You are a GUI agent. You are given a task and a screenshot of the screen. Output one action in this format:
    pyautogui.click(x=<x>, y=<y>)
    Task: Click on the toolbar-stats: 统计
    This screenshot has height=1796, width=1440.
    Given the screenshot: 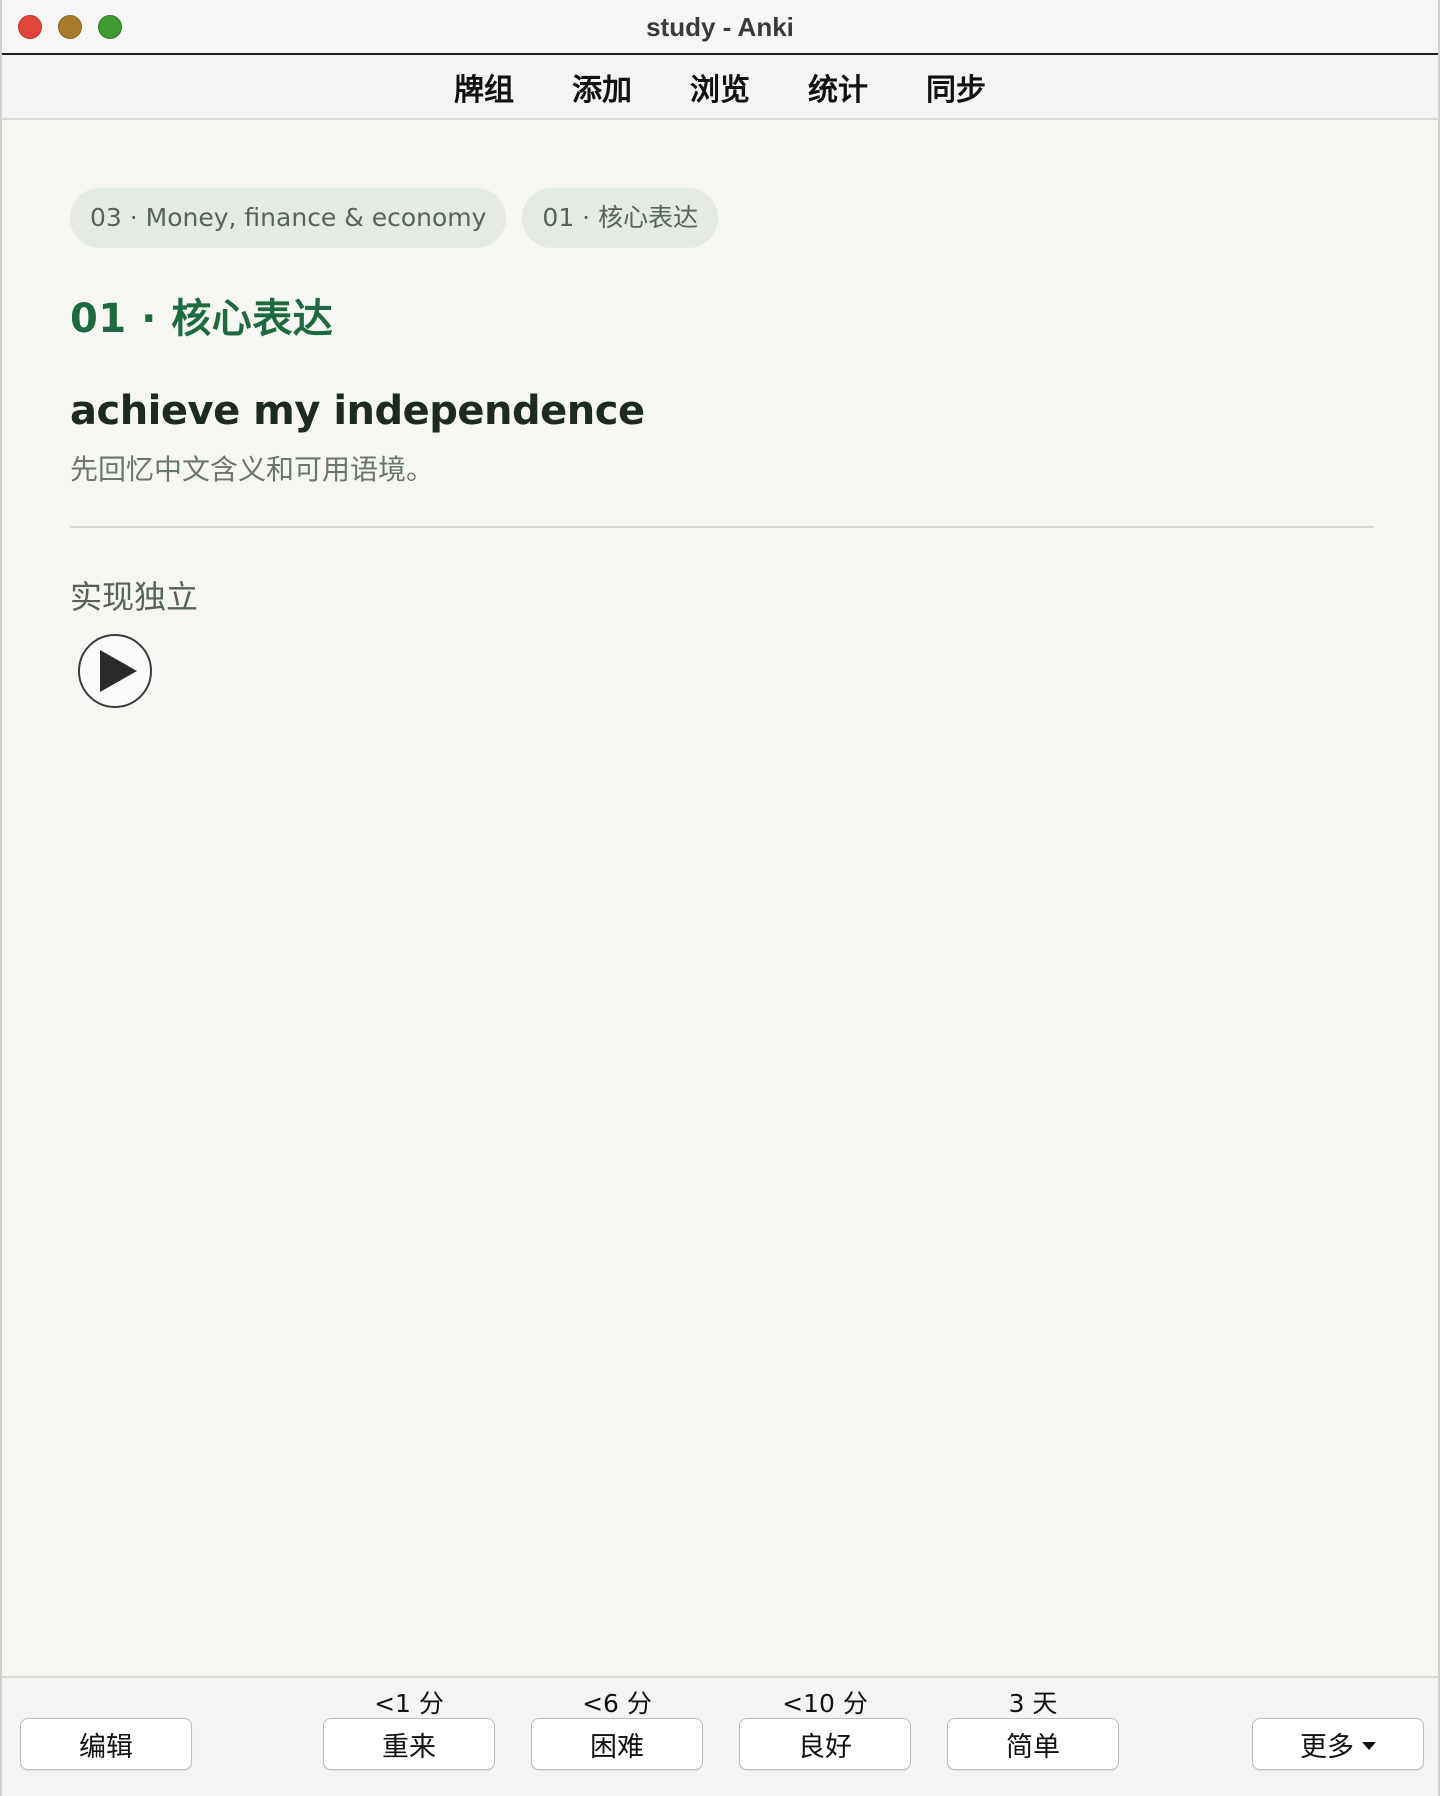 What is the action you would take?
    pyautogui.click(x=838, y=87)
    